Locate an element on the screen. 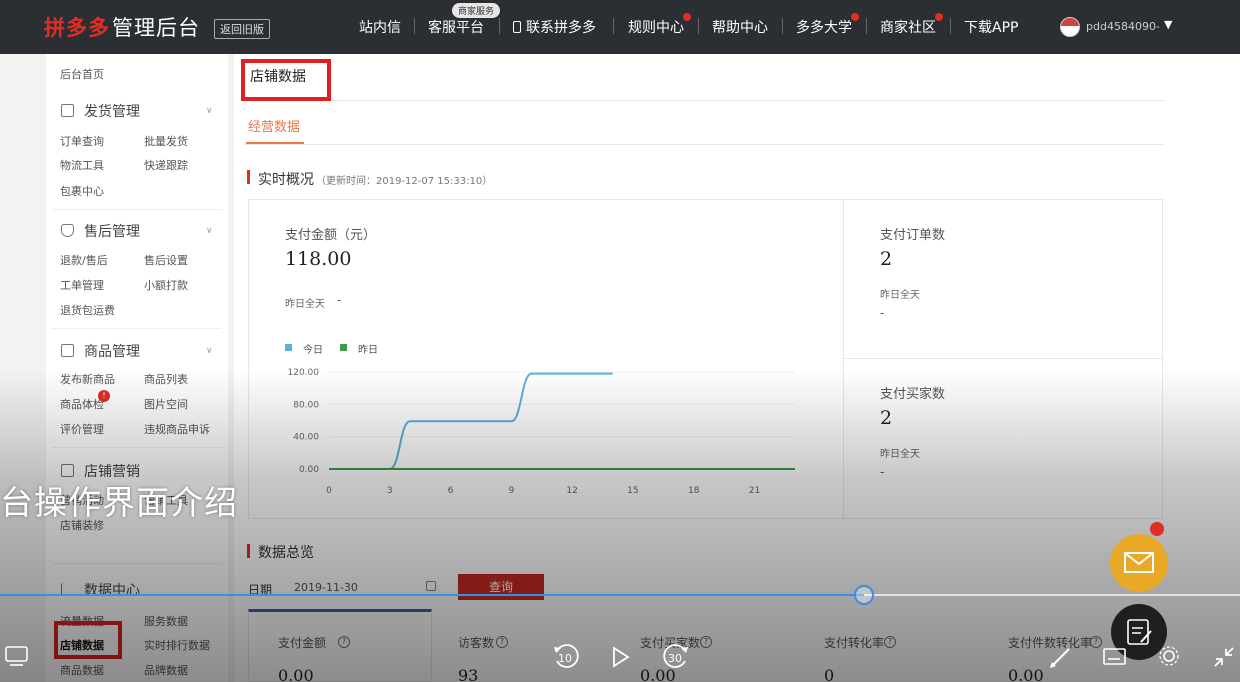  pay-buyers-yesterday-value: - is located at coordinates (882, 472).